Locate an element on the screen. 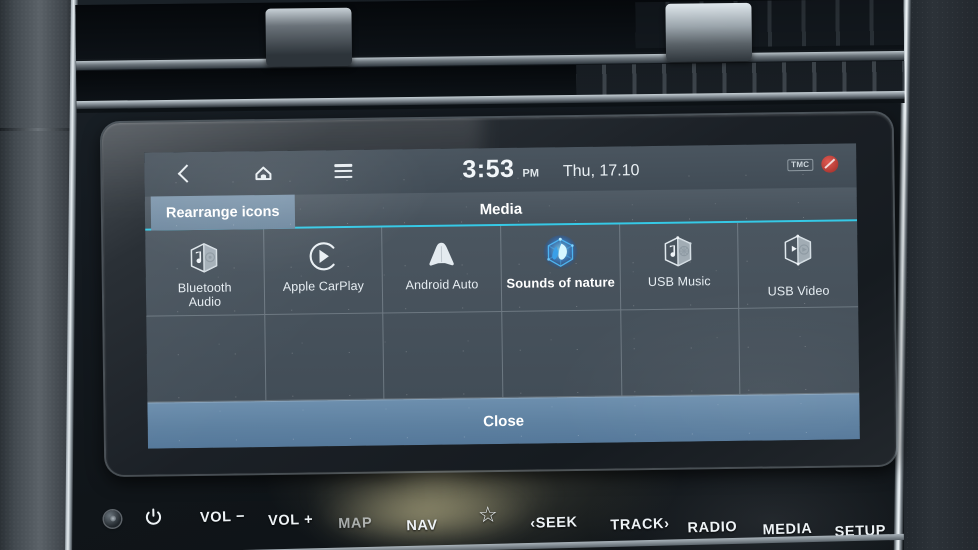 The image size is (978, 550). bluetooth-audio-cube-icon is located at coordinates (204, 258).